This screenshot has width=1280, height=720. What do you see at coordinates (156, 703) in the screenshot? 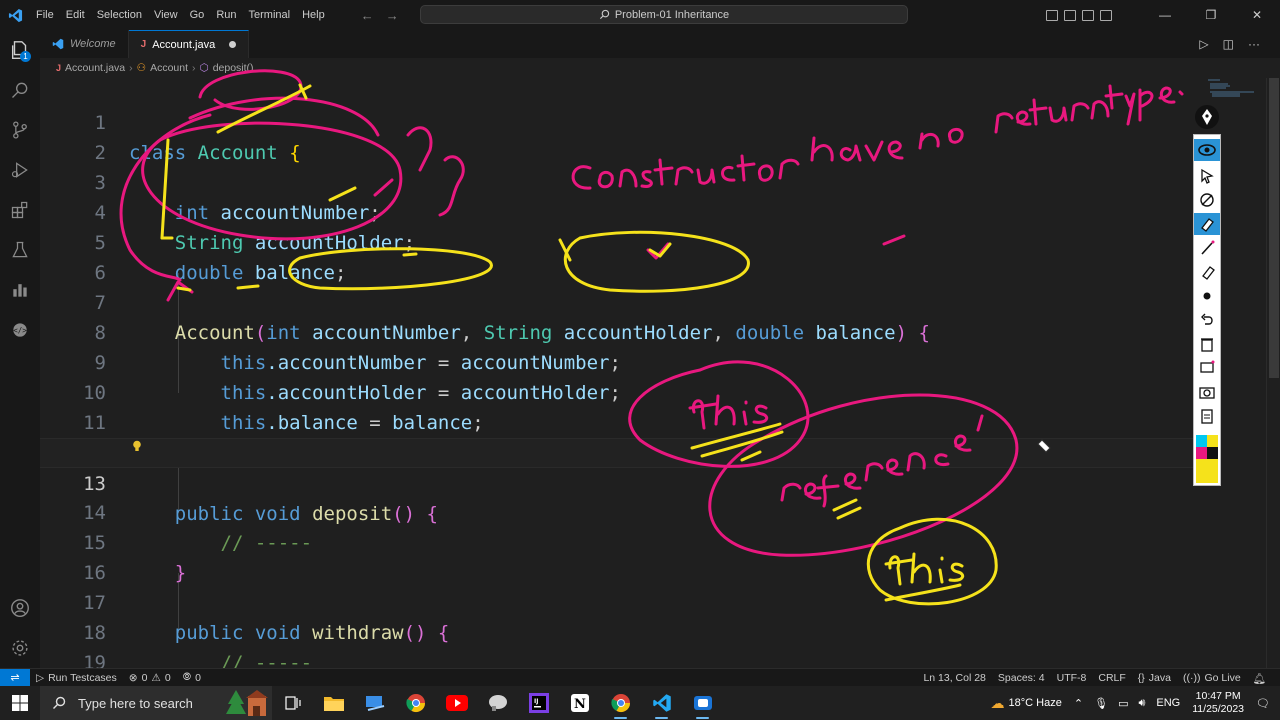
I see `taskbar-search-input: Type here to search` at bounding box center [156, 703].